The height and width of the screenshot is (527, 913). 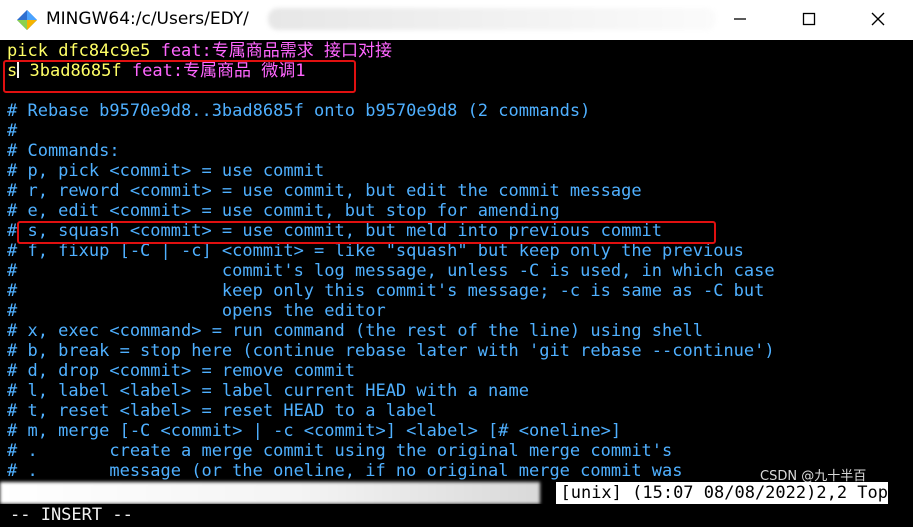 I want to click on comment-line: # opens the editor, so click(x=196, y=311).